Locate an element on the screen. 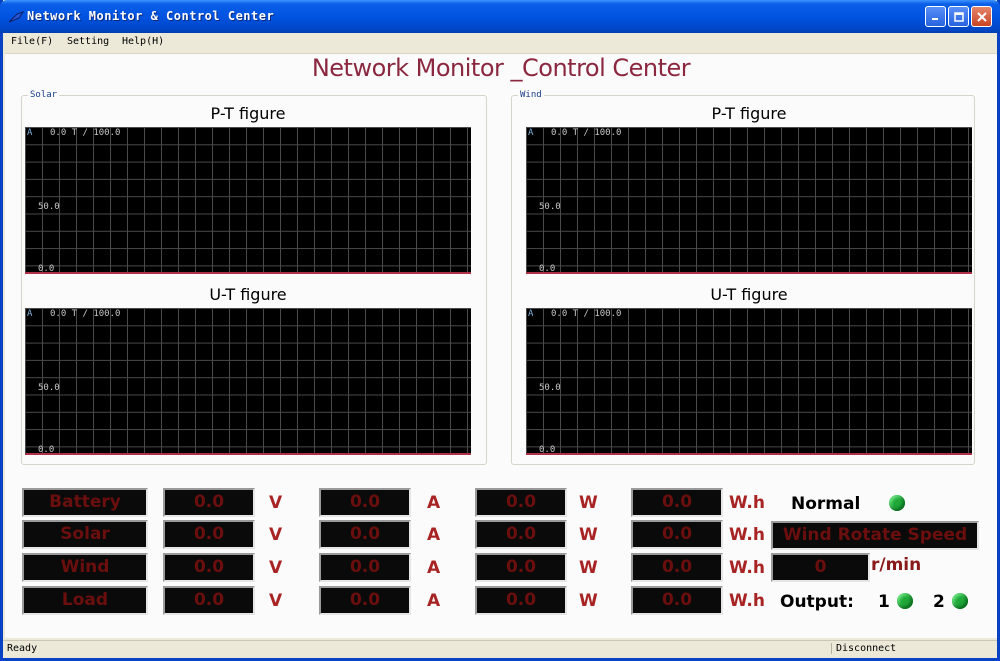 The width and height of the screenshot is (1000, 661). status-connection: Disconnect is located at coordinates (913, 648).